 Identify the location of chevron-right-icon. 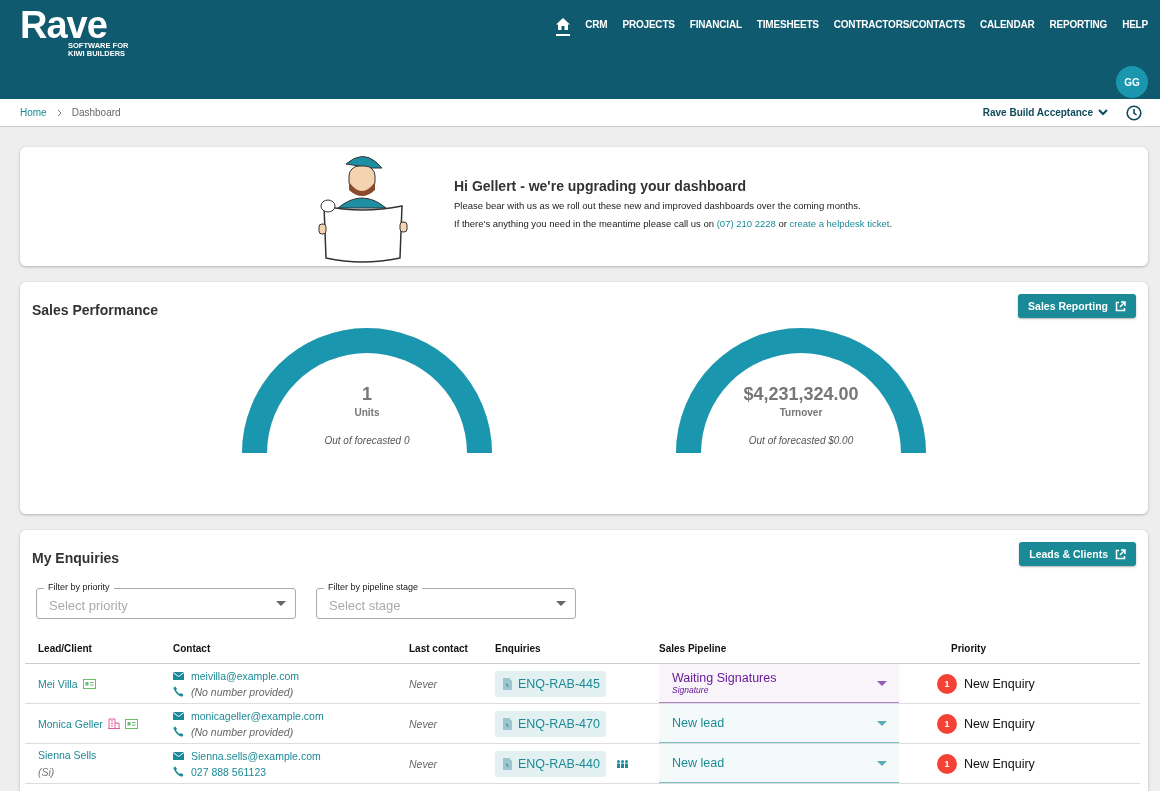
(59, 112).